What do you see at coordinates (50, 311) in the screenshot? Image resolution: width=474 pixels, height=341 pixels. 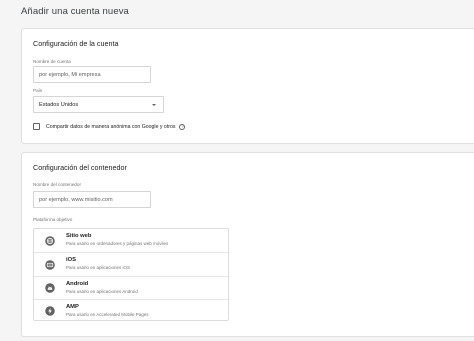 I see `amp-bolt-icon` at bounding box center [50, 311].